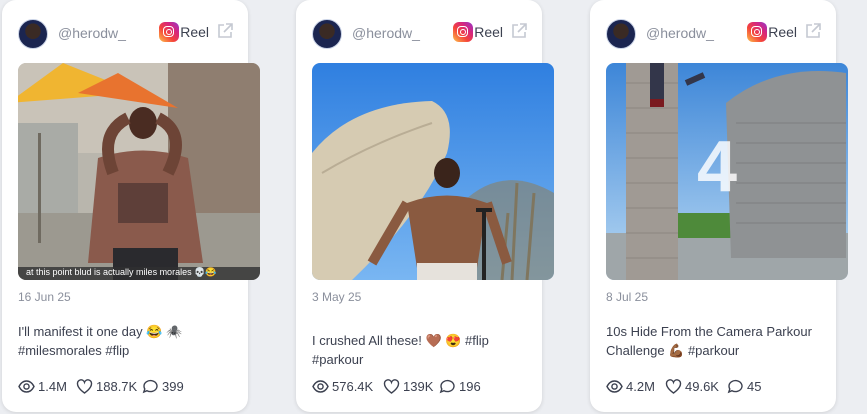 This screenshot has height=414, width=867. What do you see at coordinates (470, 386) in the screenshot?
I see `comments-count: 196` at bounding box center [470, 386].